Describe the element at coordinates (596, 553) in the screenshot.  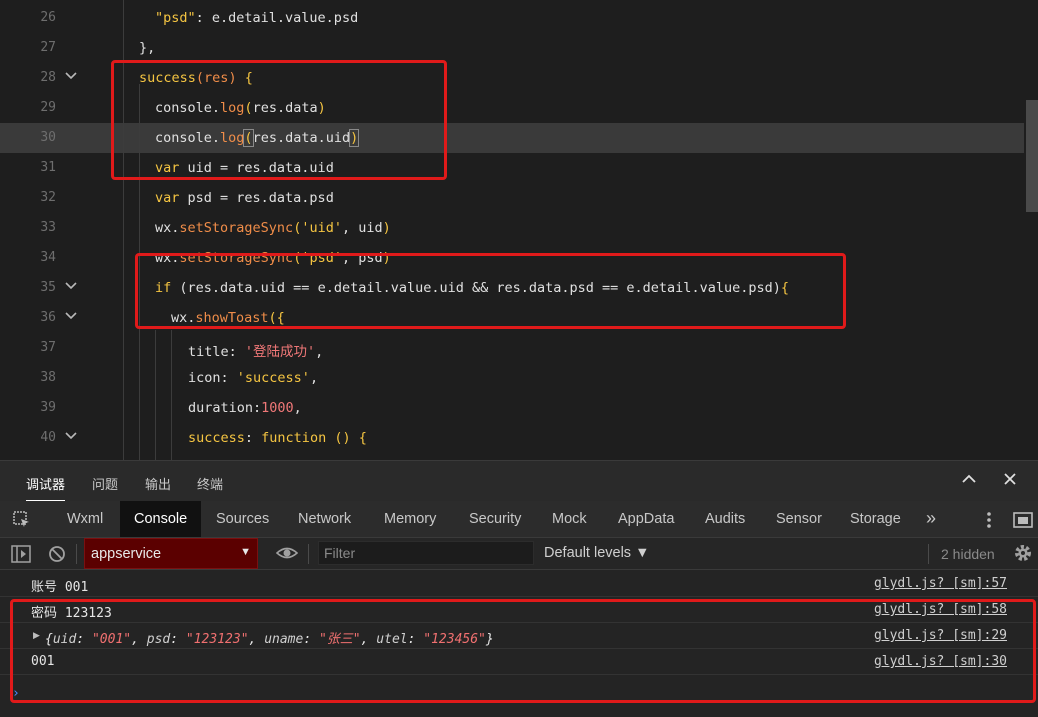
I see `log-levels-dropdown: Default levels ▼` at that location.